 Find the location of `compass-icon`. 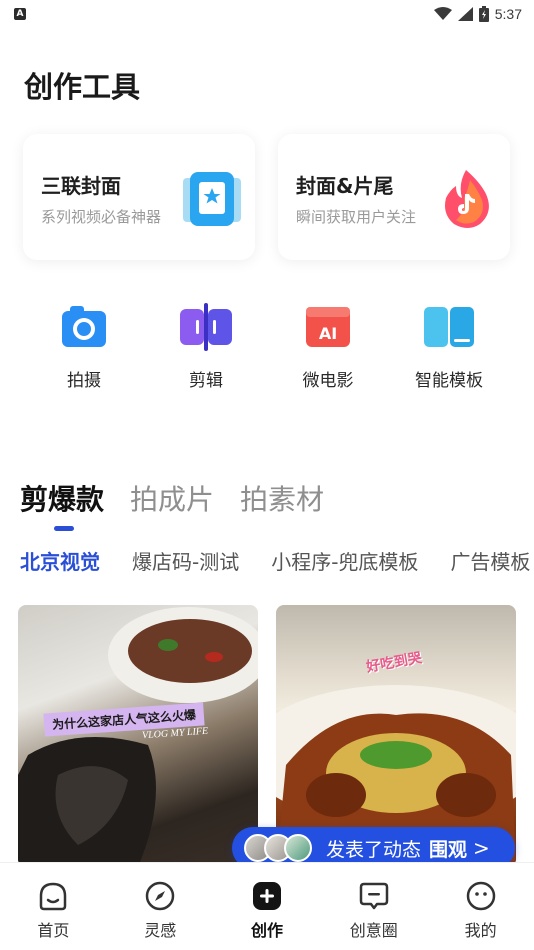

compass-icon is located at coordinates (160, 896).